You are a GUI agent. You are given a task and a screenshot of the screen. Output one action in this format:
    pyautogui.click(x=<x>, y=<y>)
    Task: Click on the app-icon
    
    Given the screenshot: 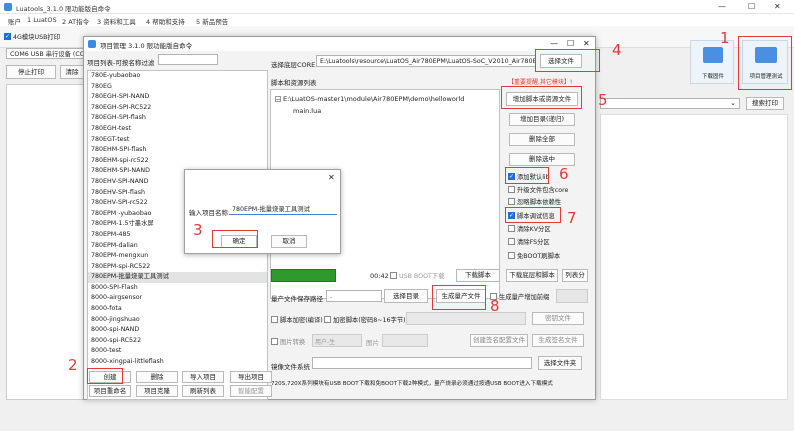 What is the action you would take?
    pyautogui.click(x=8, y=7)
    